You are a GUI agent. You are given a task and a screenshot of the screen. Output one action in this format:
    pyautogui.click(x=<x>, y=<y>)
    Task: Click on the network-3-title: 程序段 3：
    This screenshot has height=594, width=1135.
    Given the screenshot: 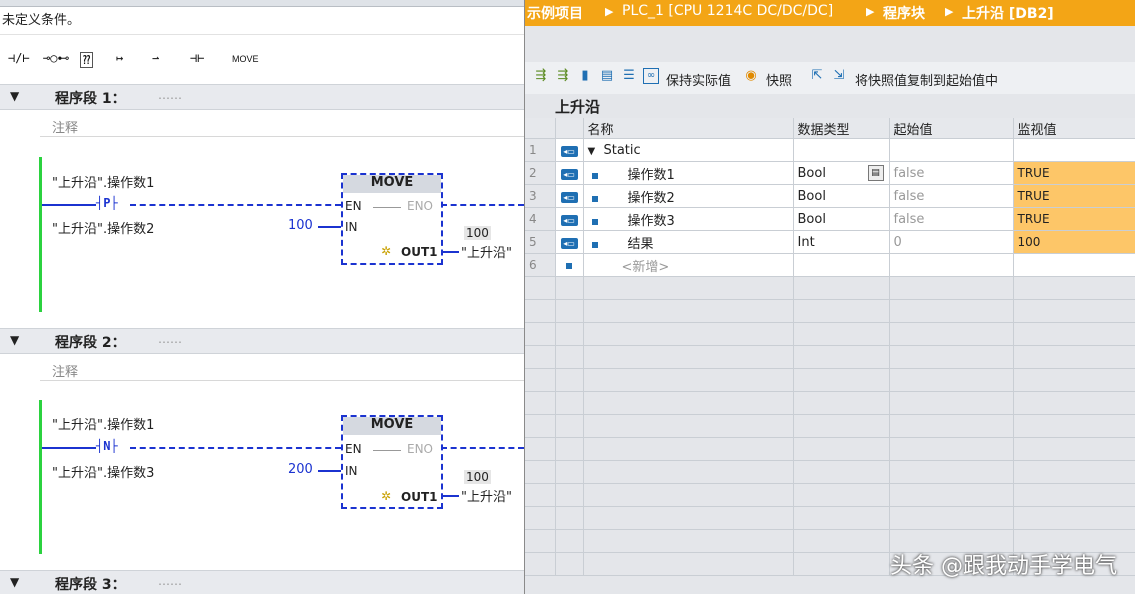 What is the action you would take?
    pyautogui.click(x=90, y=585)
    